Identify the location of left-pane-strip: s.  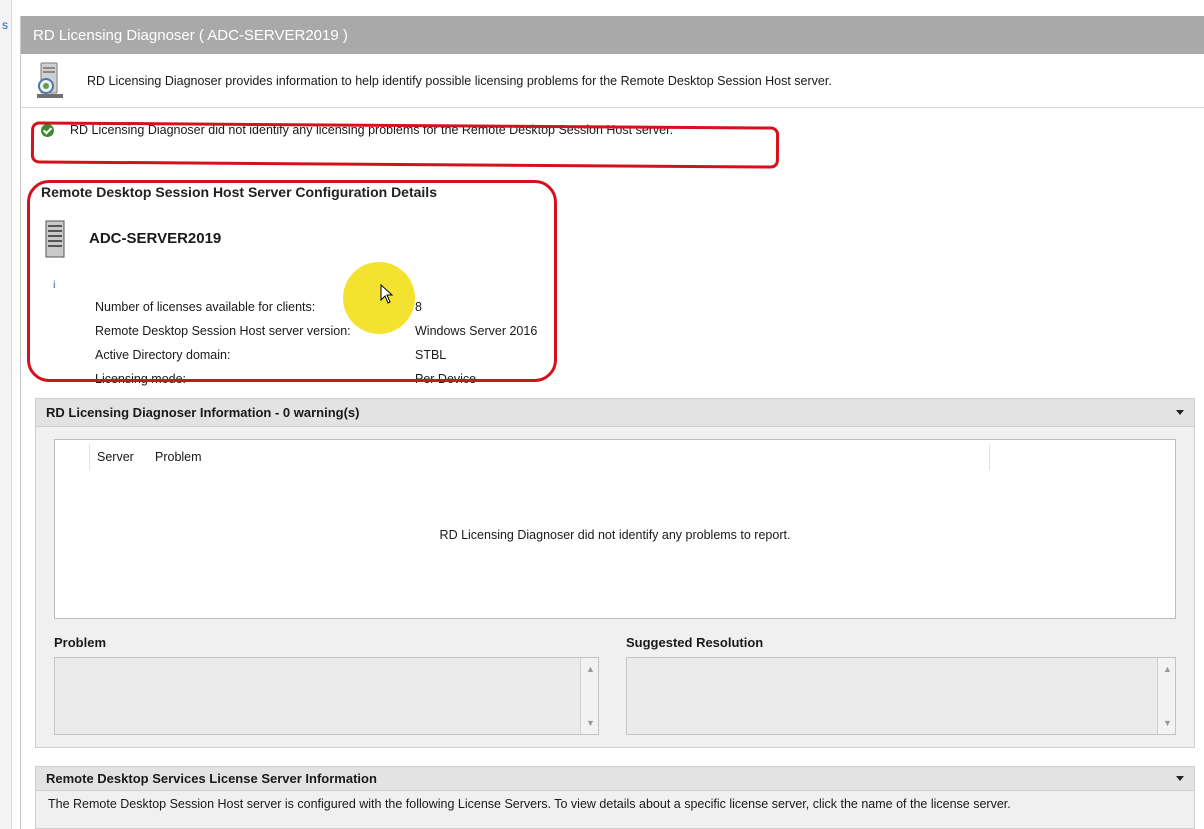
(6, 414).